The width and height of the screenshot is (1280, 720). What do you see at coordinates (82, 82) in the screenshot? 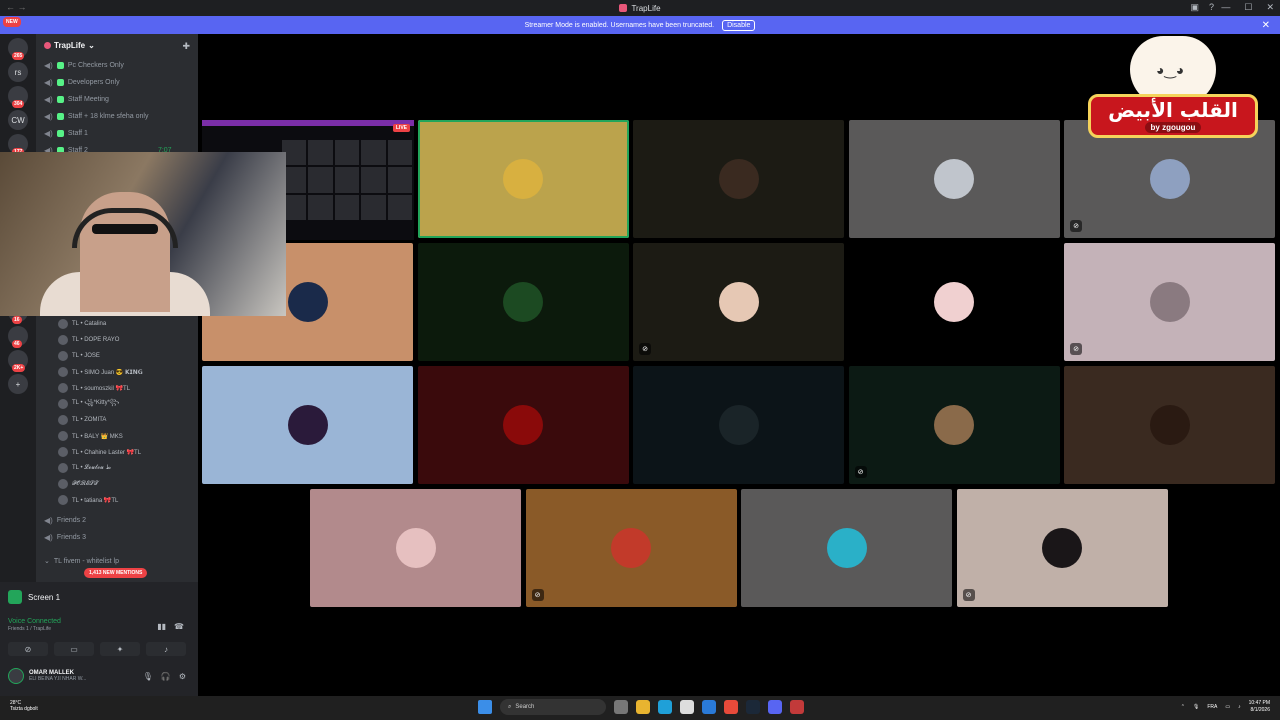
I see `voice-channel-item: ◀) Developers Only` at bounding box center [82, 82].